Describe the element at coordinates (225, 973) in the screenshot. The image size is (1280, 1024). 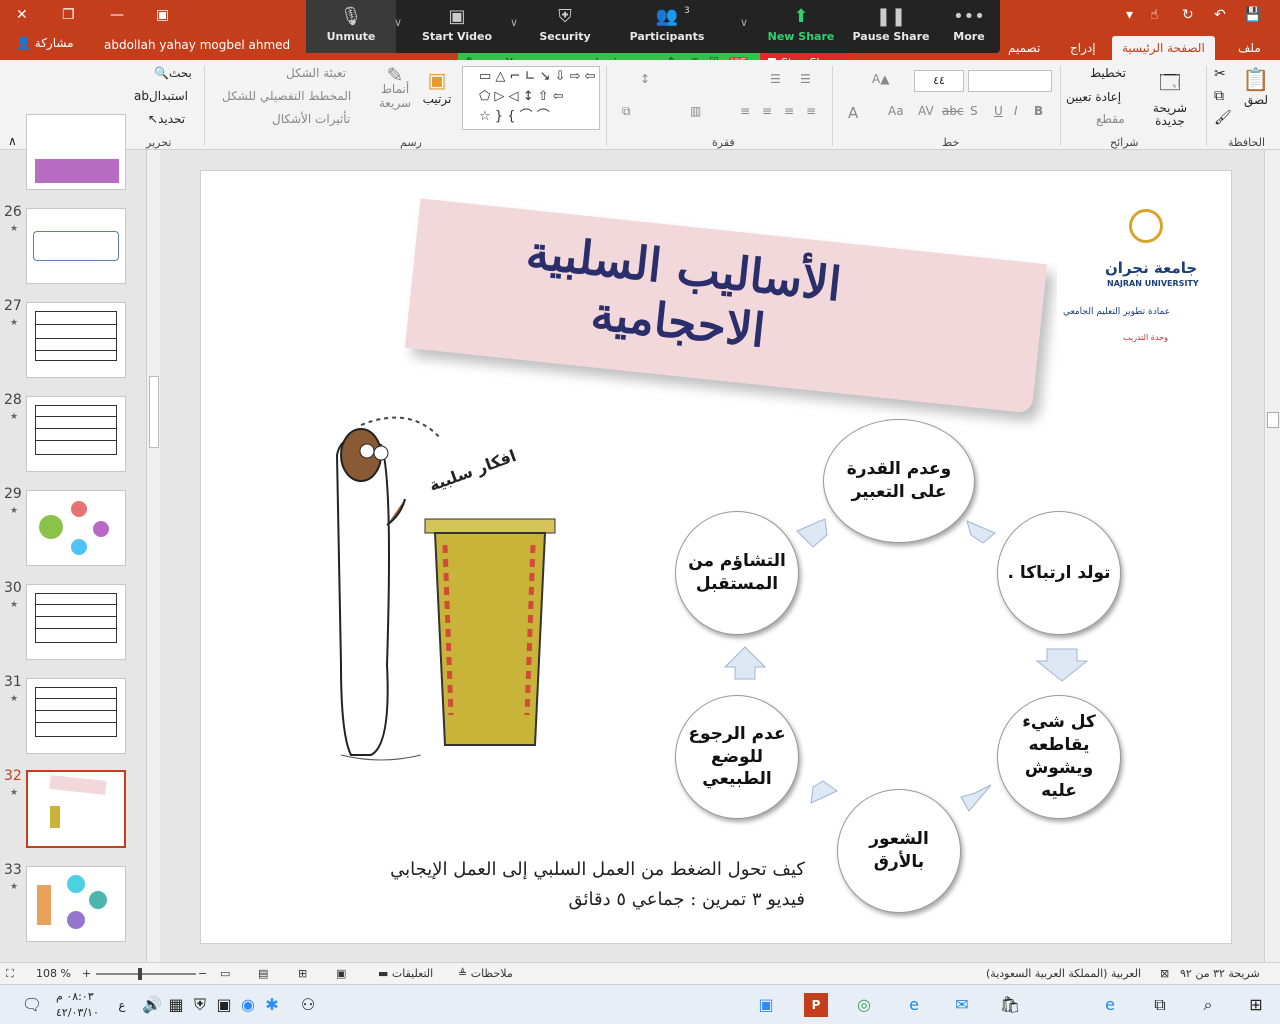
I see `slideshow-icon: ▭` at that location.